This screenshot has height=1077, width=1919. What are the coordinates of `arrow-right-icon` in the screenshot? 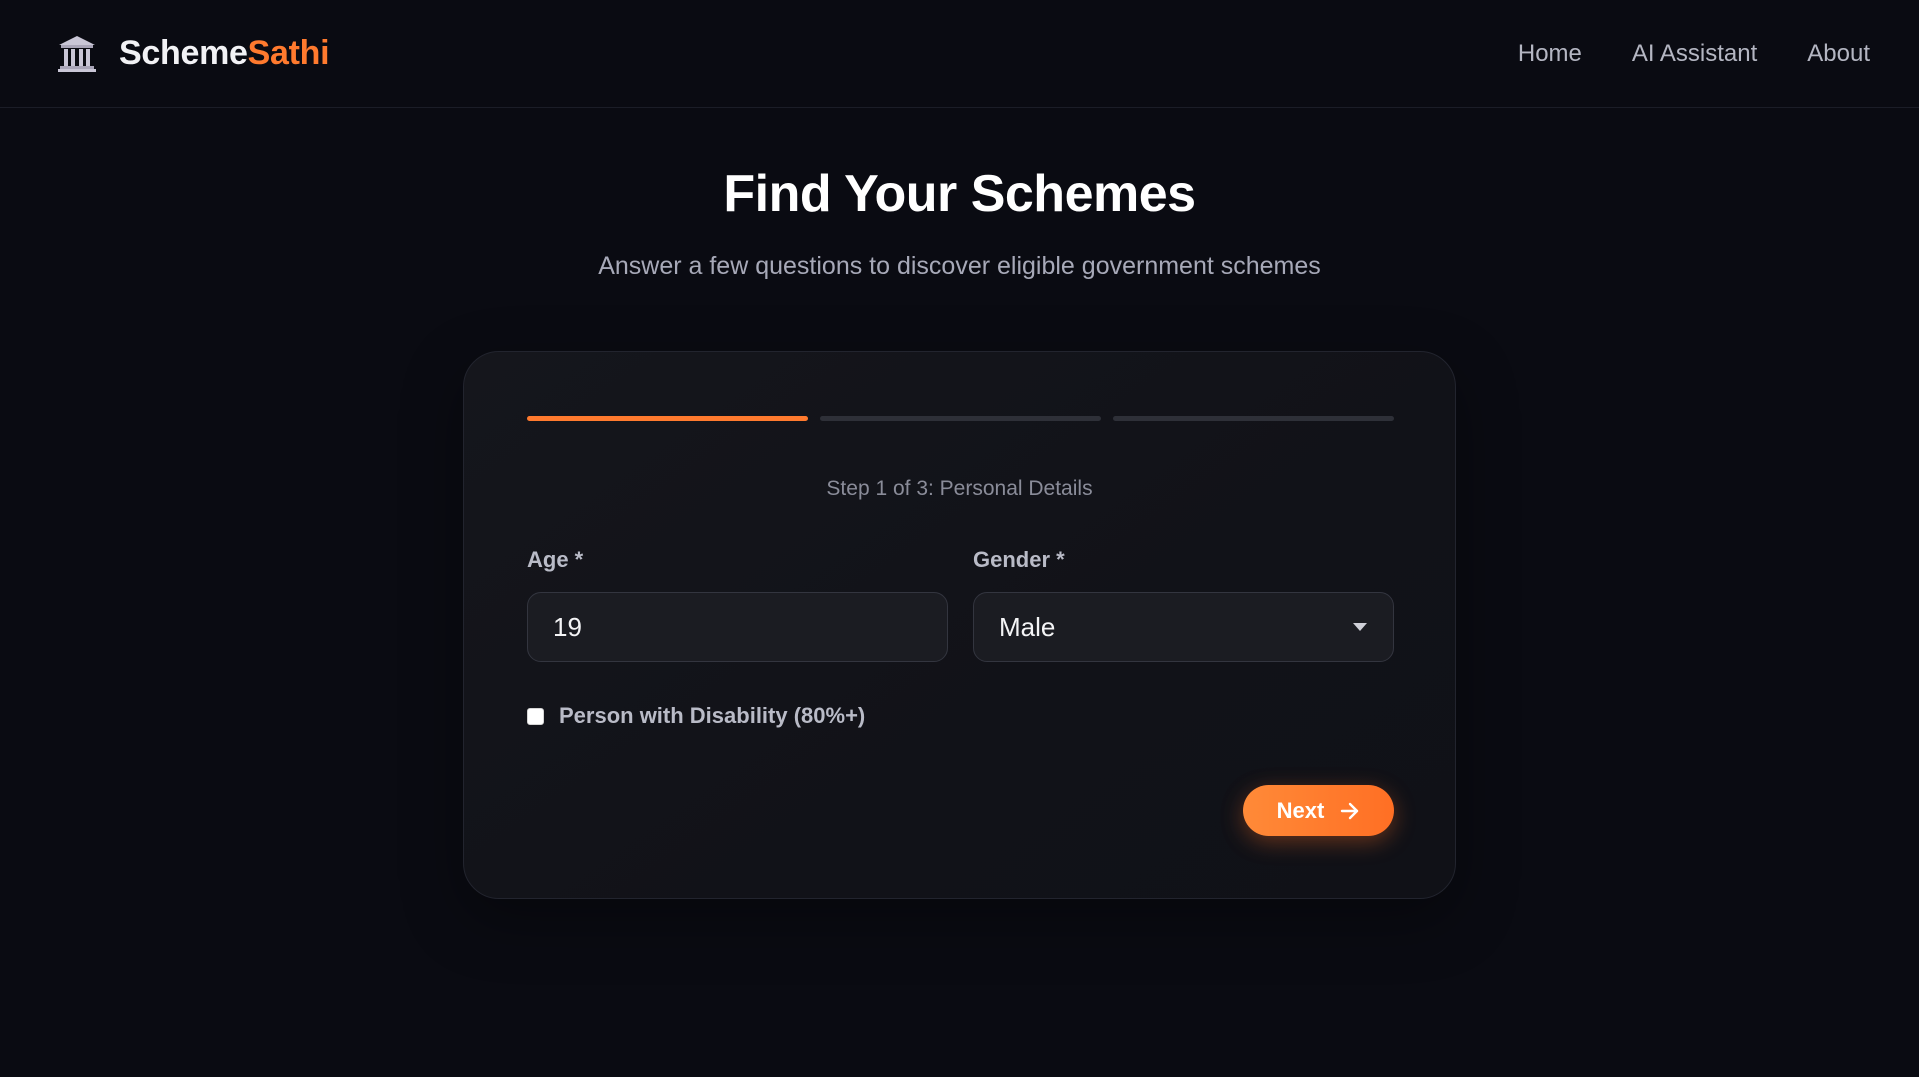 It's located at (1350, 810).